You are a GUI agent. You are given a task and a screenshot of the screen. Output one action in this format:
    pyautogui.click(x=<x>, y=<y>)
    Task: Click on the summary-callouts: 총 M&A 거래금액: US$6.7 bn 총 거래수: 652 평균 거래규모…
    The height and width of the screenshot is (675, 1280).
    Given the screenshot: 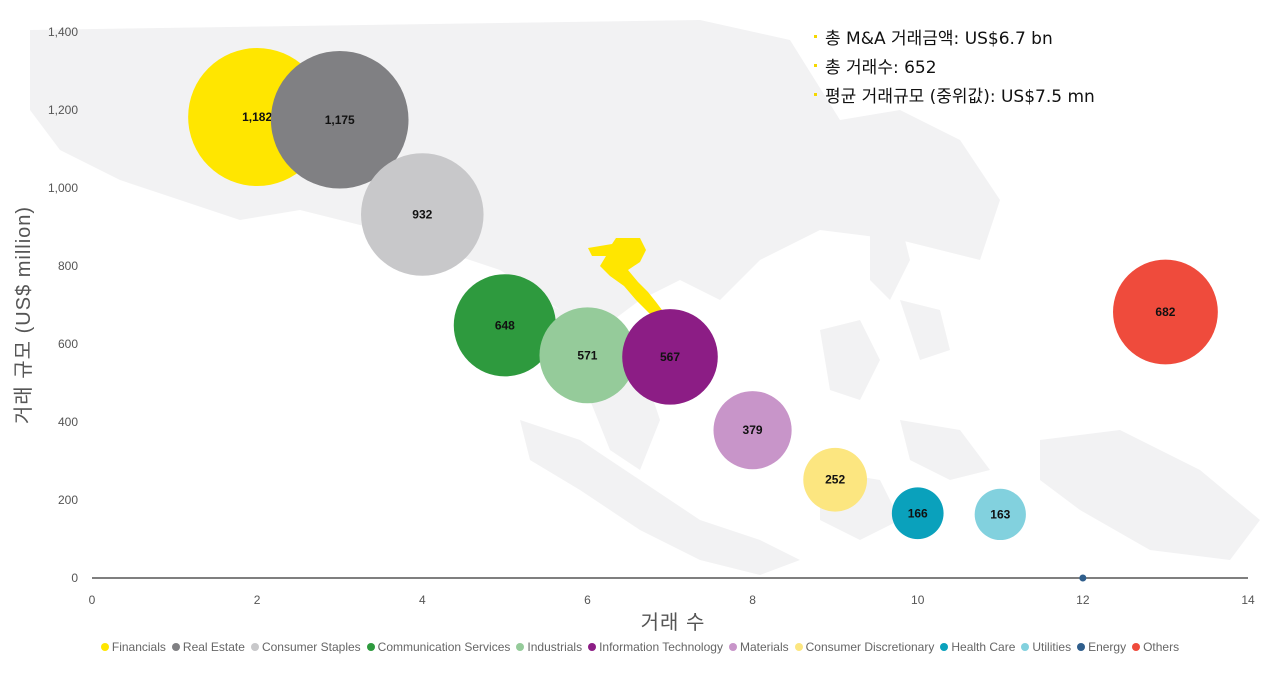 What is the action you would take?
    pyautogui.click(x=954, y=65)
    